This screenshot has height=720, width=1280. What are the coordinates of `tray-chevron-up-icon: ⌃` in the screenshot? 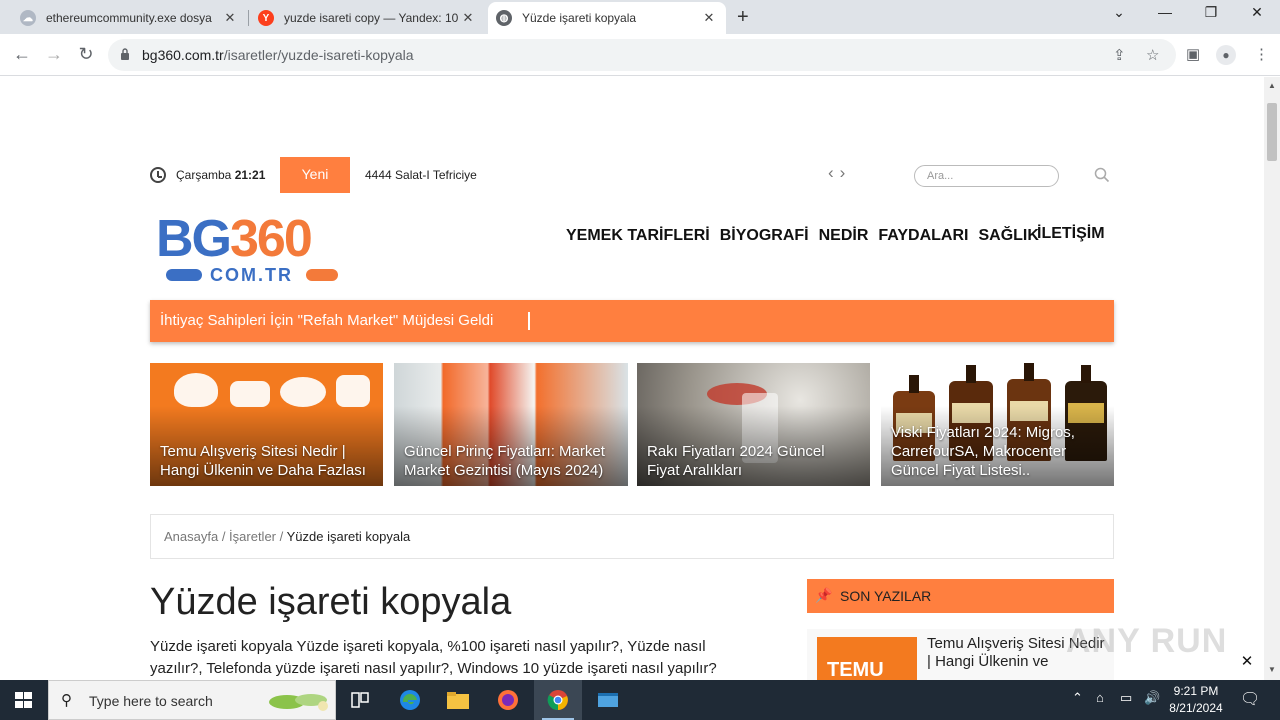 It's located at (1077, 698).